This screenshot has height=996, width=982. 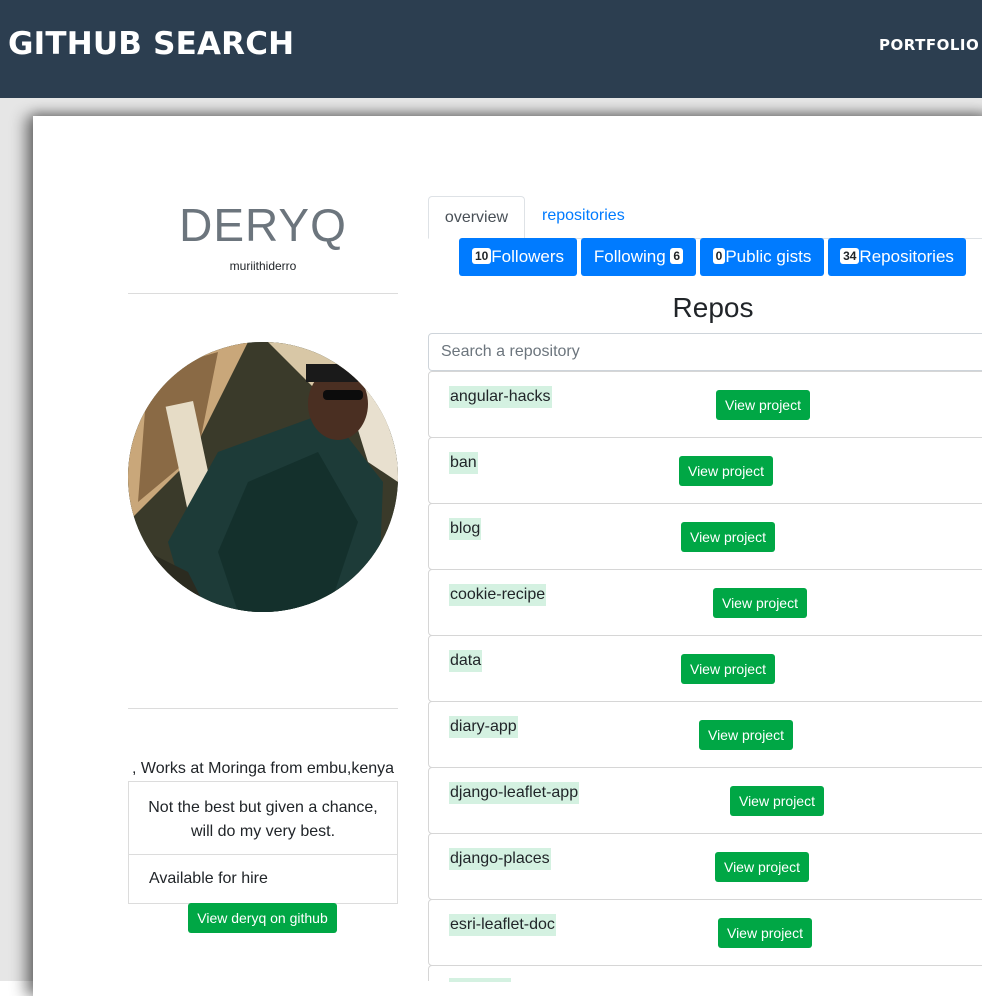 What do you see at coordinates (768, 256) in the screenshot?
I see `gists-label: Public gists` at bounding box center [768, 256].